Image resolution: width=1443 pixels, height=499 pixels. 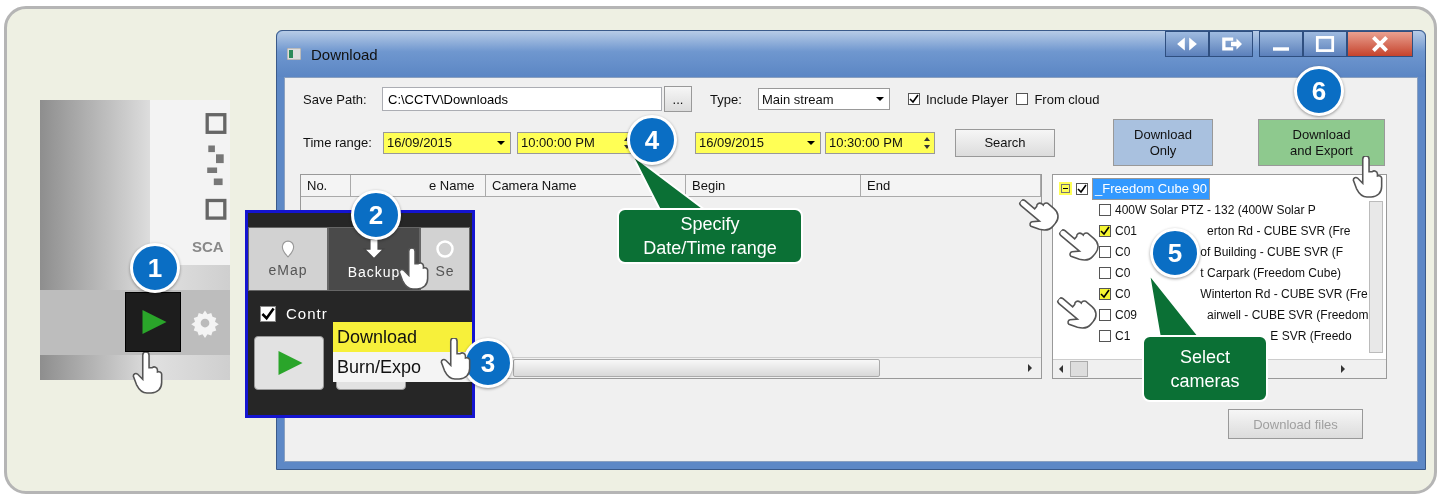 I want to click on type-label: Type:, so click(x=726, y=99).